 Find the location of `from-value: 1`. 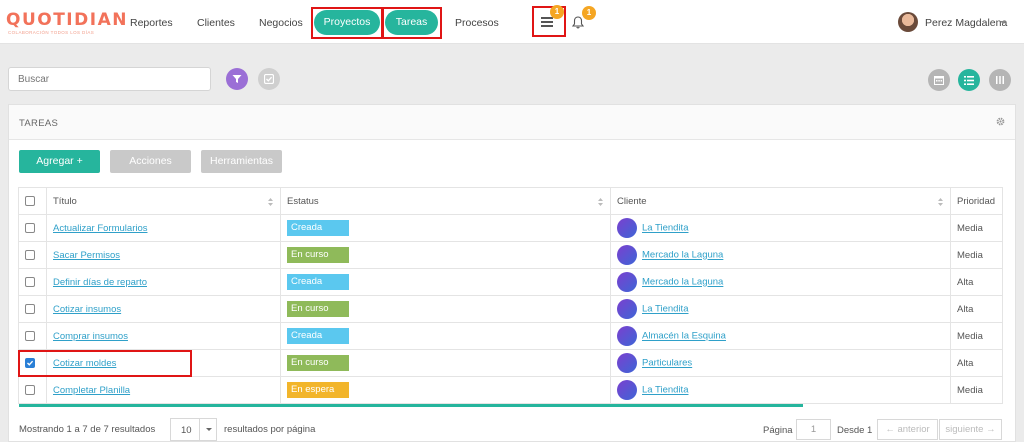

from-value: 1 is located at coordinates (870, 430).